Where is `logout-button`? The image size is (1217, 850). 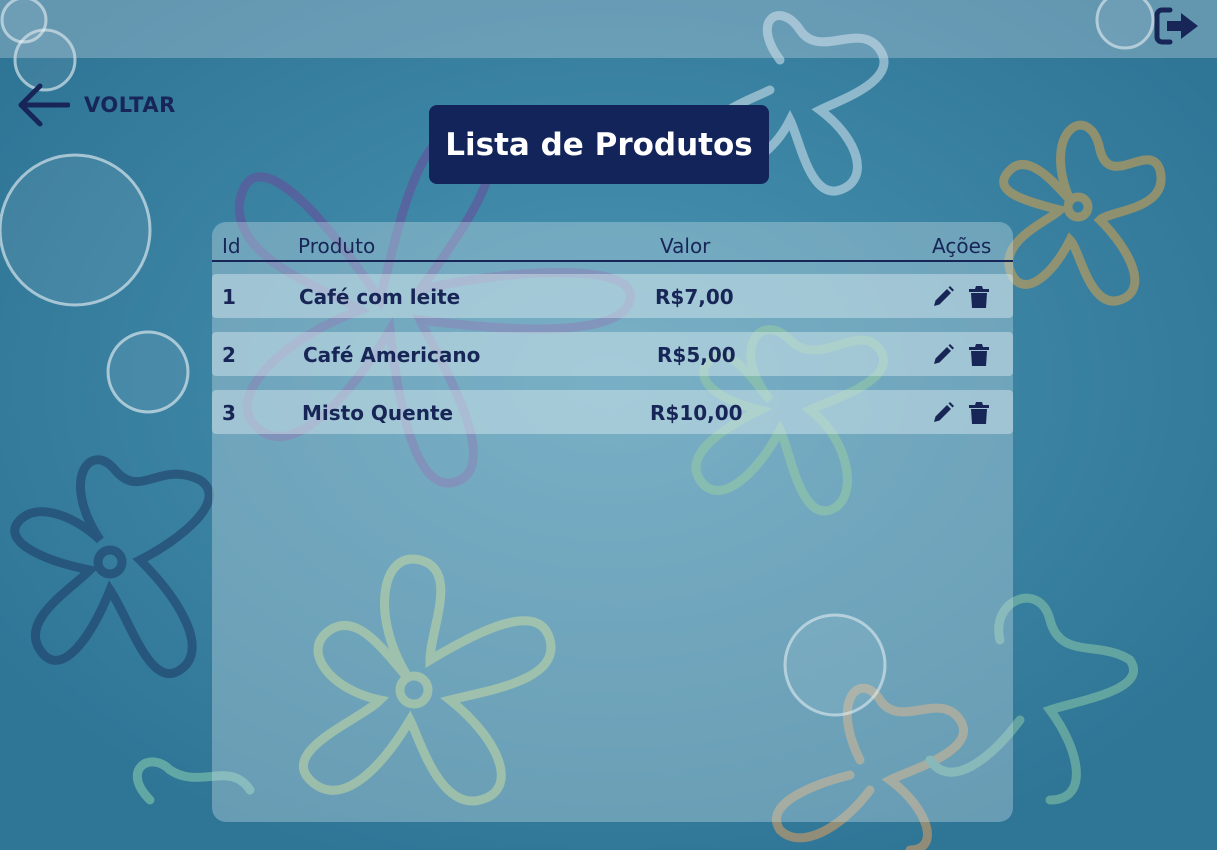
logout-button is located at coordinates (1177, 26).